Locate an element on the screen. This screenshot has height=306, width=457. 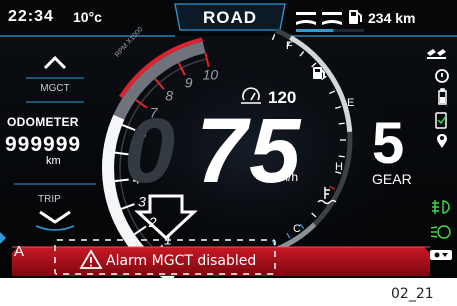
ambient-temperature: 10°c is located at coordinates (87, 17).